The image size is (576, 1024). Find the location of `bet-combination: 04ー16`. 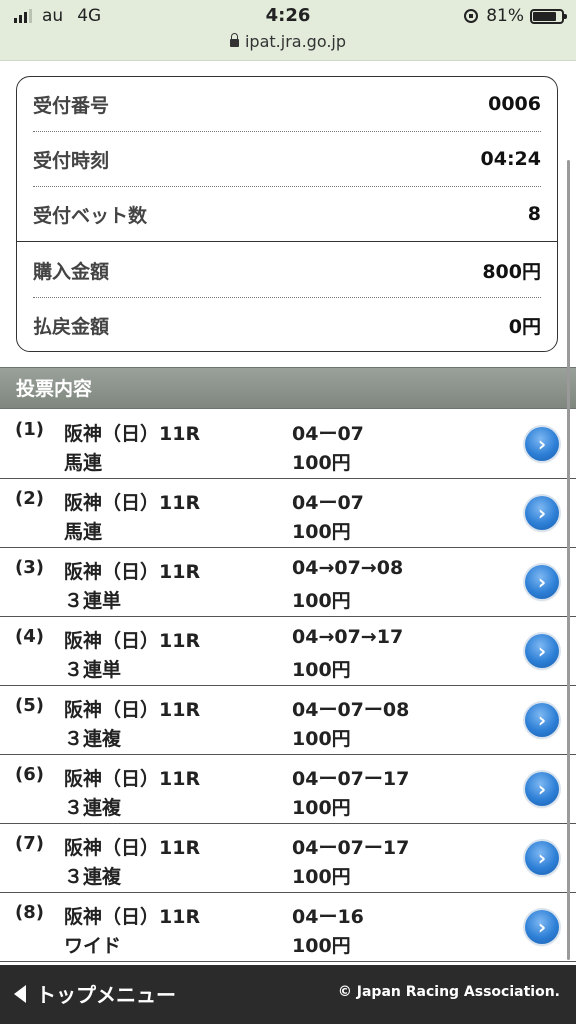

bet-combination: 04ー16 is located at coordinates (328, 917).